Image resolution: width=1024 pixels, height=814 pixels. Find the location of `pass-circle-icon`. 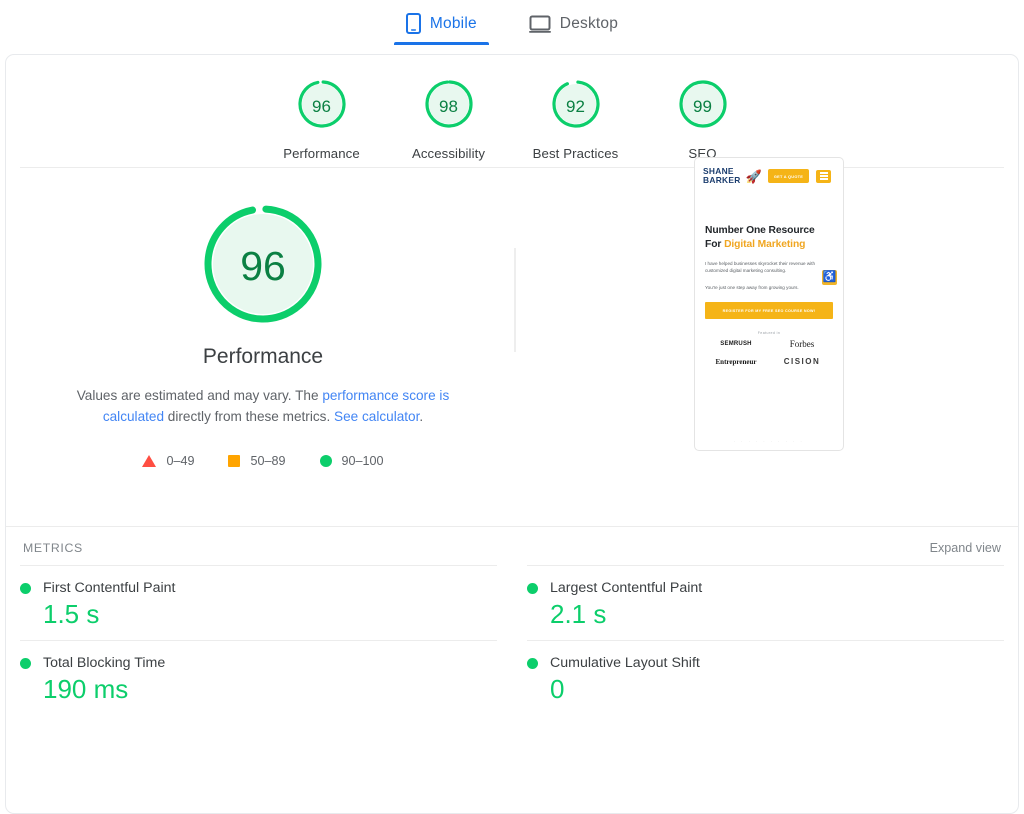

pass-circle-icon is located at coordinates (325, 461).